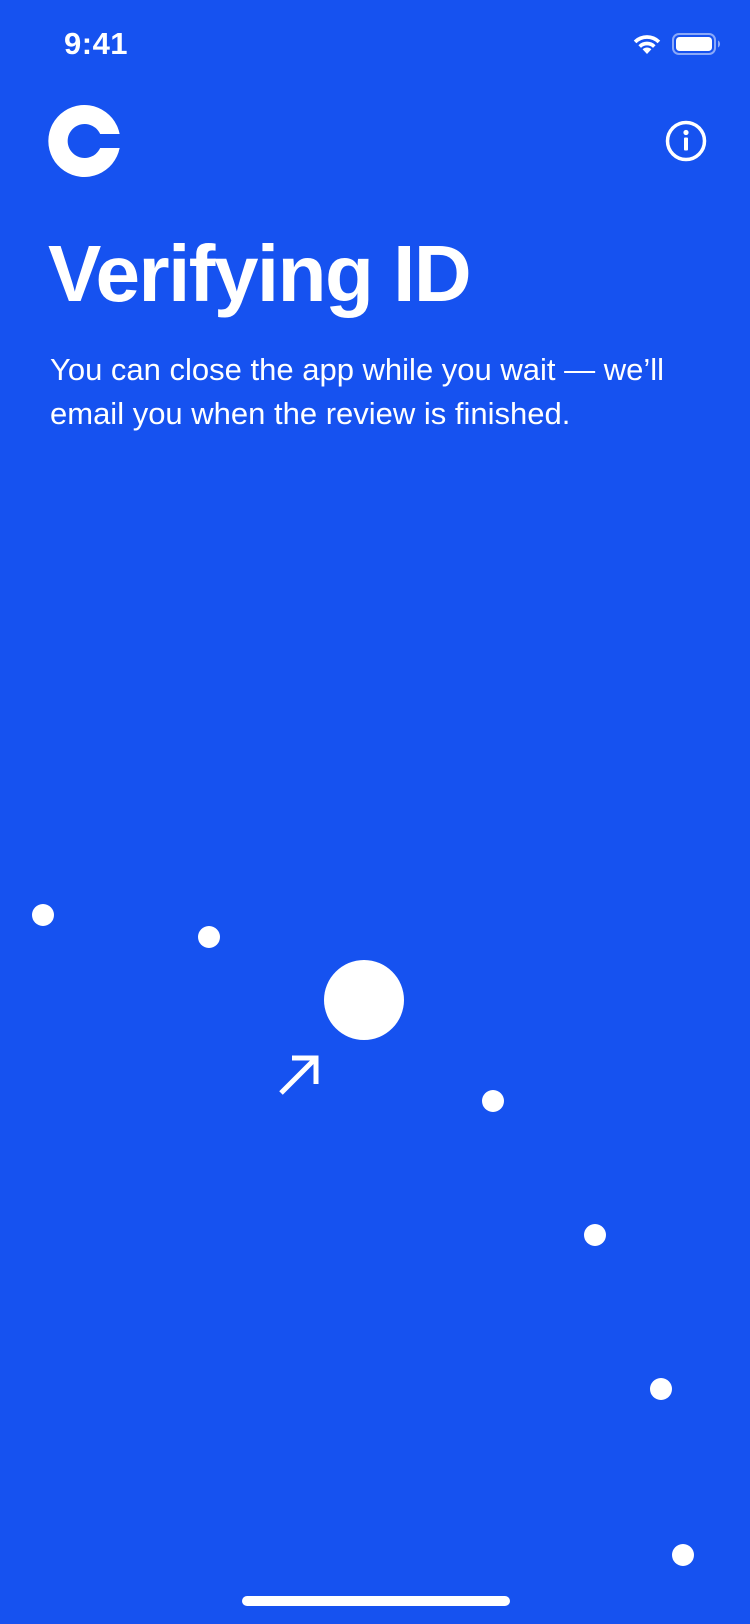 The height and width of the screenshot is (1624, 750). Describe the element at coordinates (376, 1601) in the screenshot. I see `home-indicator` at that location.